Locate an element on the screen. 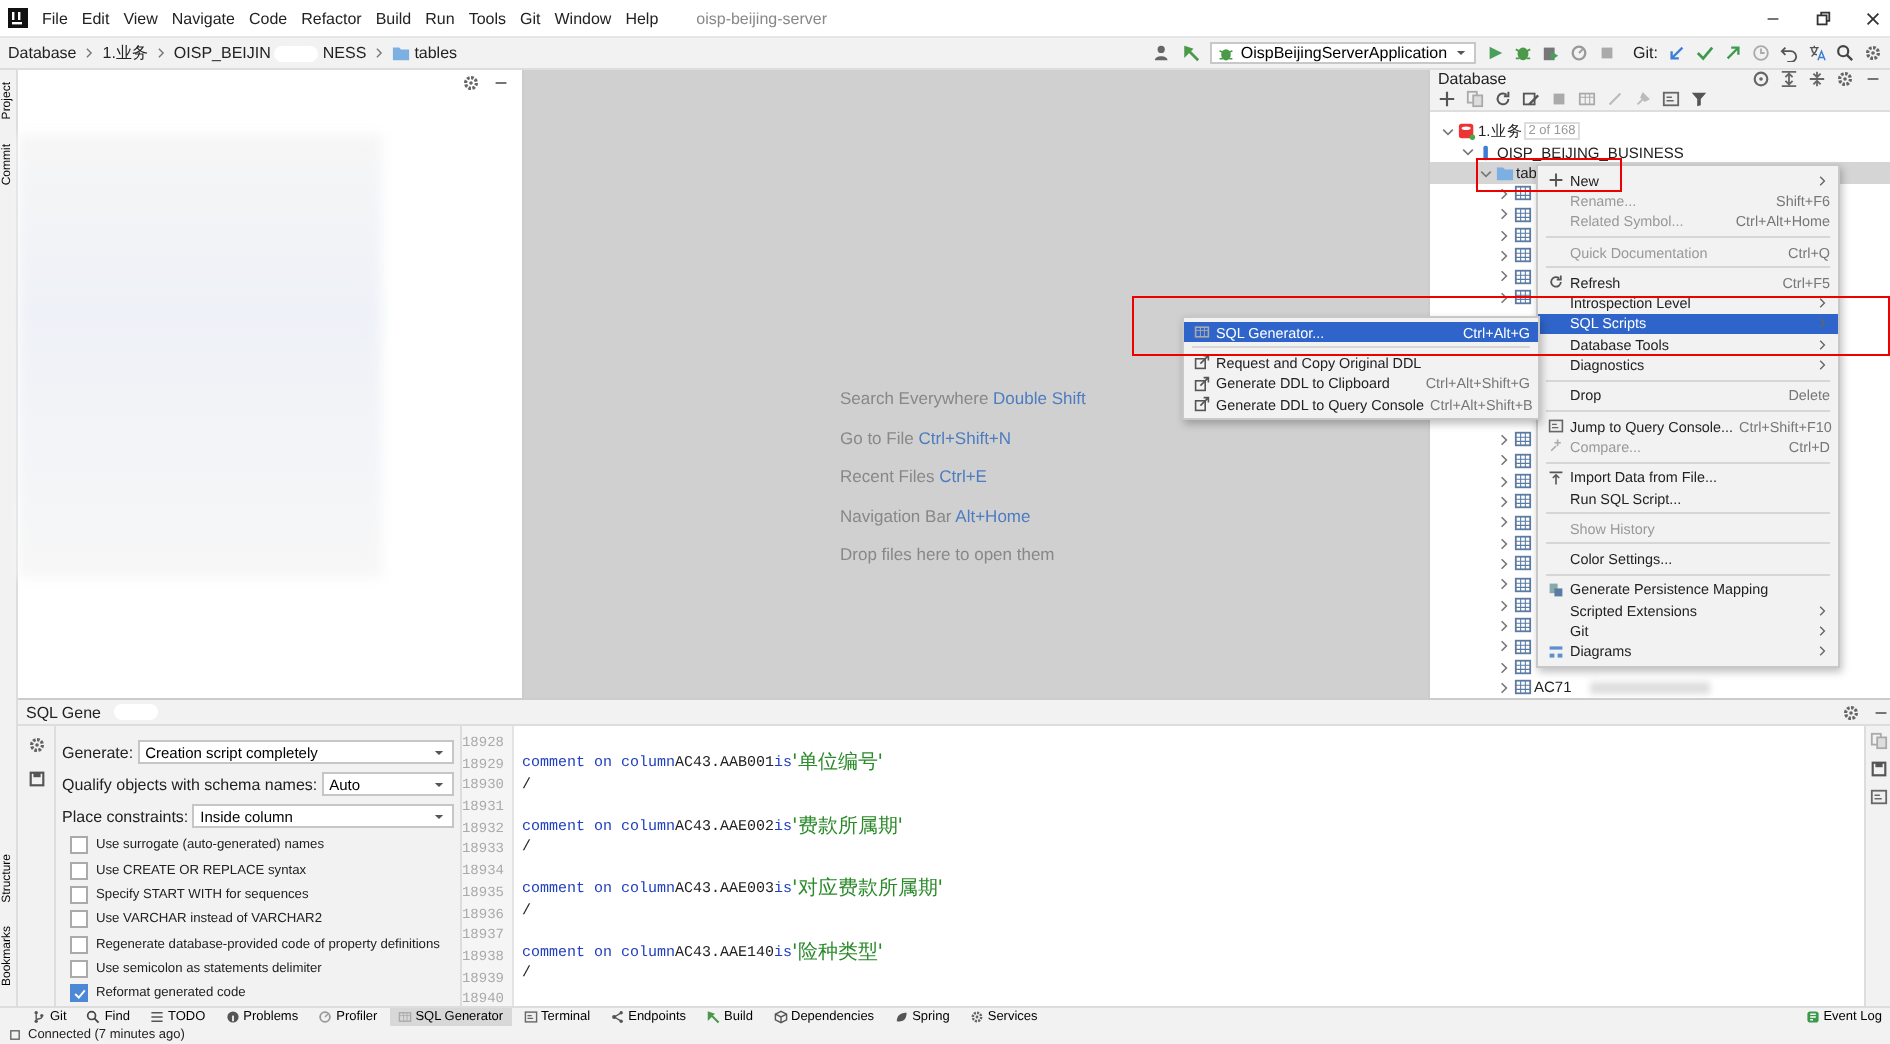 The height and width of the screenshot is (1044, 1890). nodes-icon is located at coordinates (617, 1017).